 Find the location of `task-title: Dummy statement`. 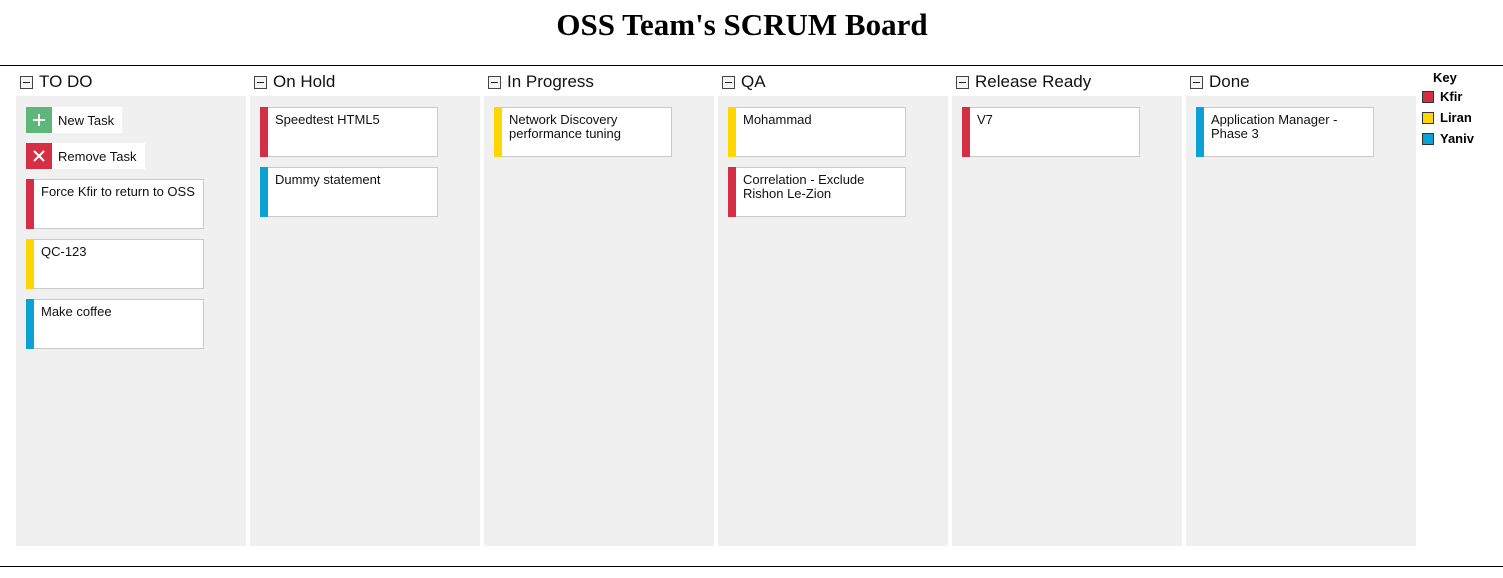

task-title: Dummy statement is located at coordinates (328, 179).